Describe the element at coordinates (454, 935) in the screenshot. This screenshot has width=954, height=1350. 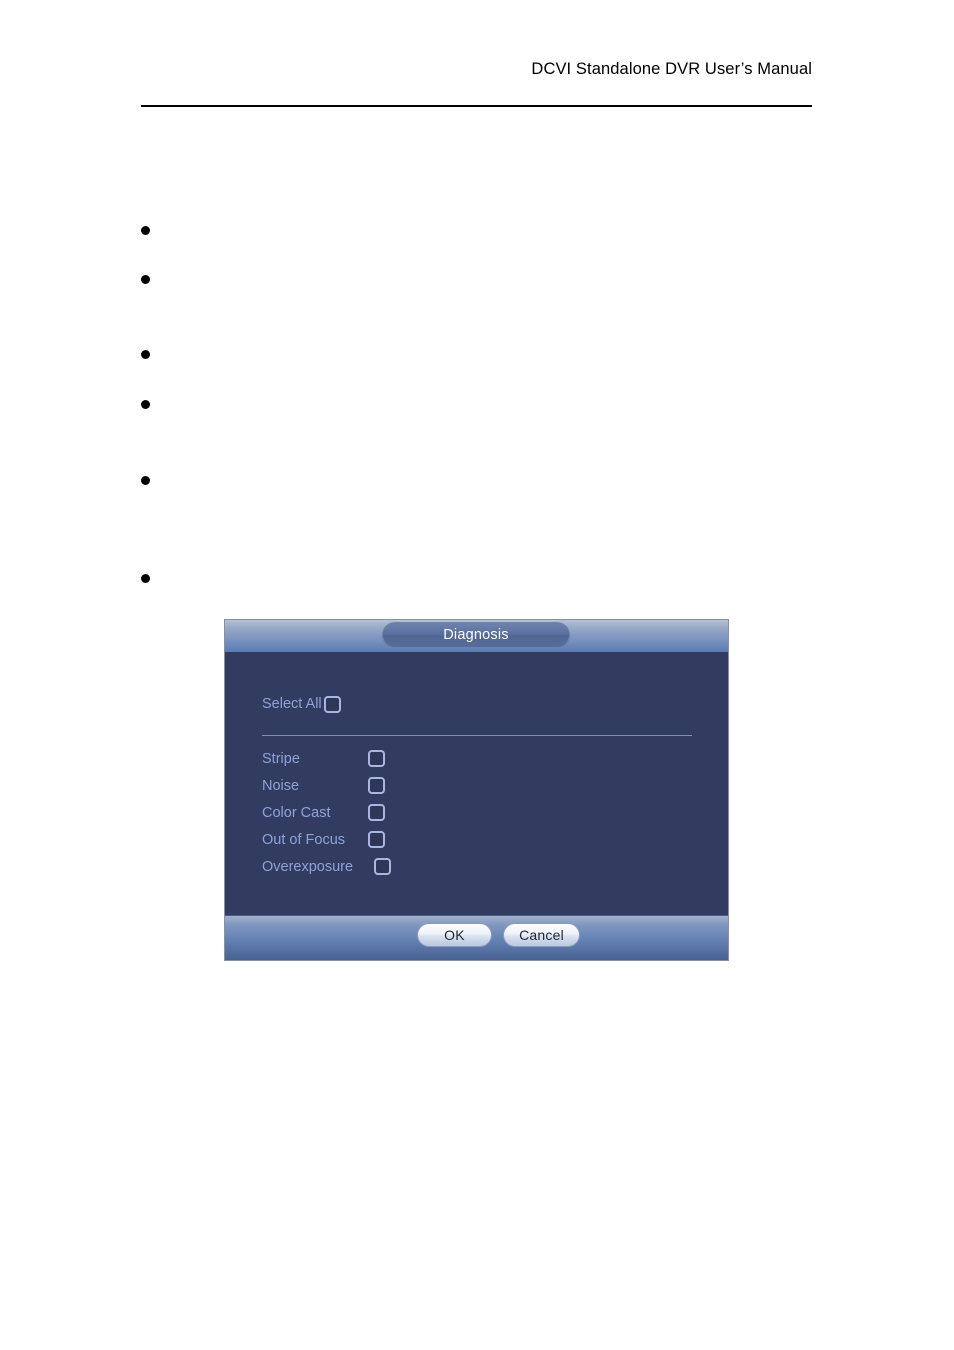
I see `ok-button: OK` at that location.